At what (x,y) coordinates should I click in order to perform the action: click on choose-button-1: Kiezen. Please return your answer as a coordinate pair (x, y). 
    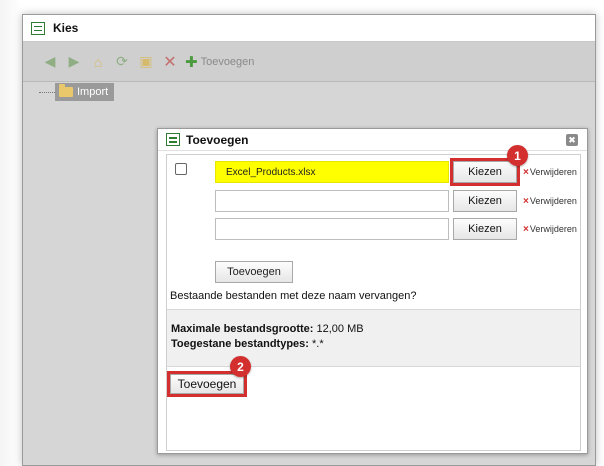
    Looking at the image, I should click on (485, 172).